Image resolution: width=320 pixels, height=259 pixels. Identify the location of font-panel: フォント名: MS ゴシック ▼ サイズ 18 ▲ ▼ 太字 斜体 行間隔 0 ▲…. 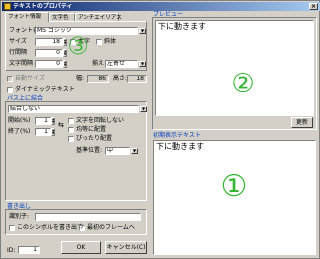
(76, 46).